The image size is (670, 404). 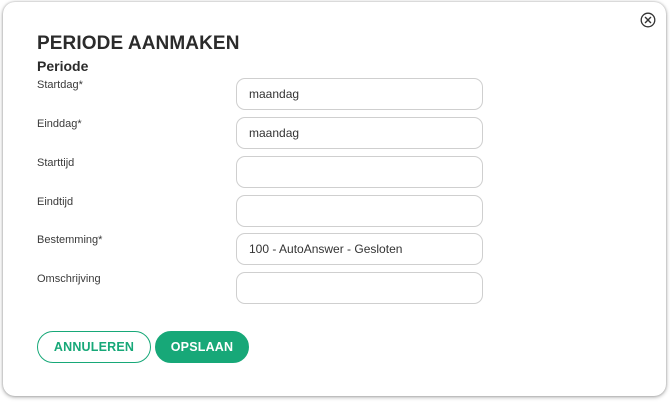 I want to click on eindtijd-label: Eindtijd, so click(x=55, y=202).